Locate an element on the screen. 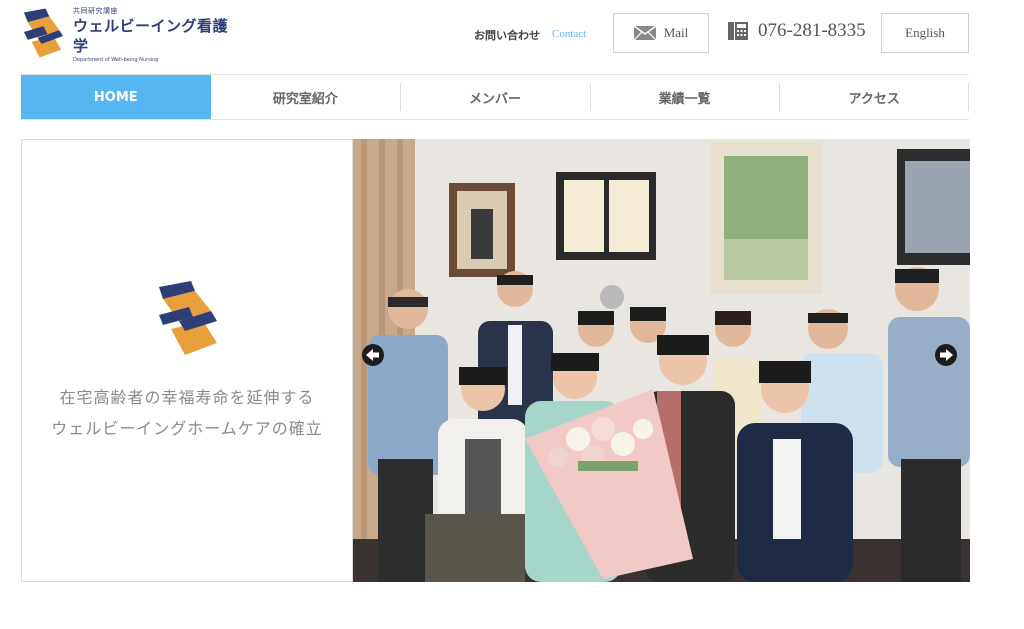  phone-number: 076-281-8335 is located at coordinates (797, 31).